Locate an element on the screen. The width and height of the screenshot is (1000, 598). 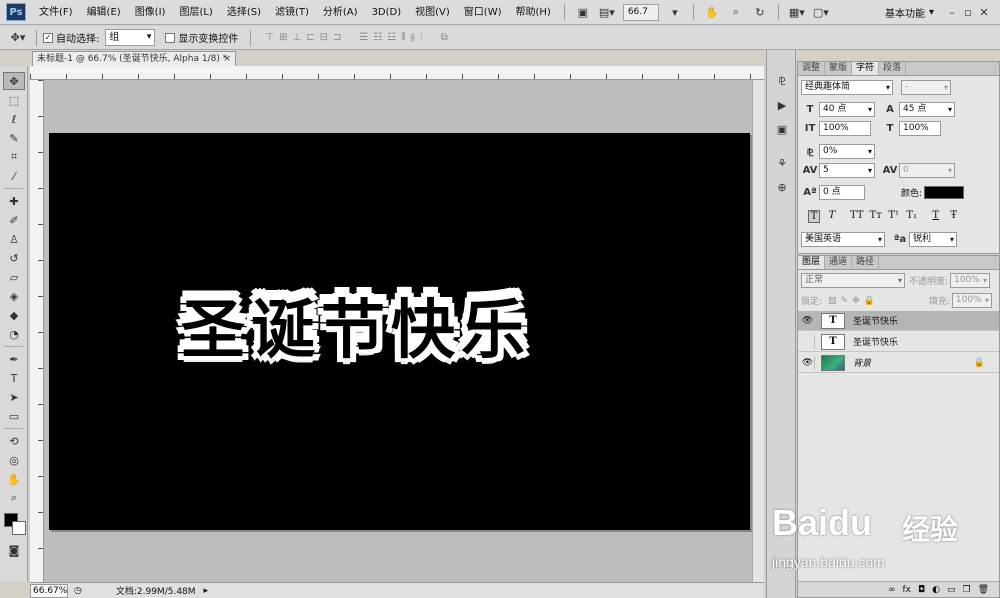
path-select-tool-icon: ➤ is located at coordinates (14, 397).